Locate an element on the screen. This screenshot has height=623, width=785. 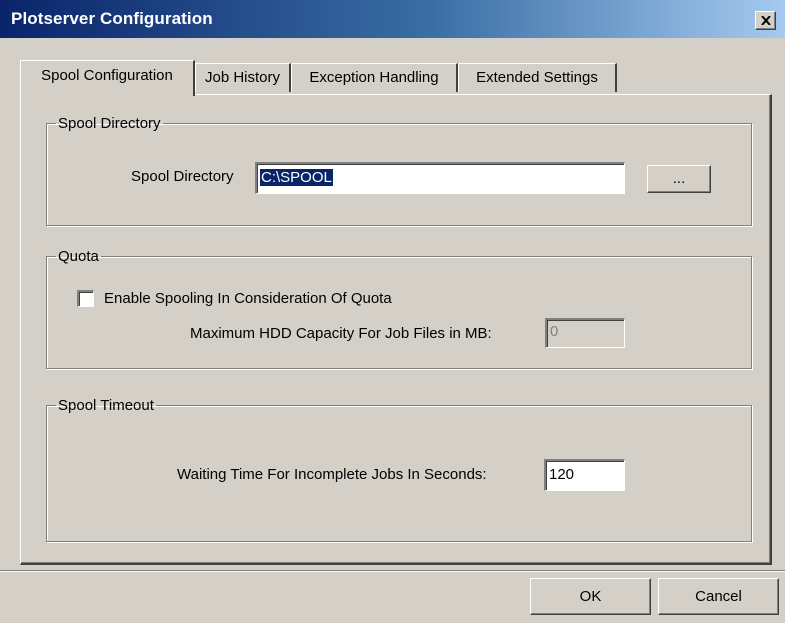
tab-exception-handling: Exception Handling is located at coordinates (374, 77).